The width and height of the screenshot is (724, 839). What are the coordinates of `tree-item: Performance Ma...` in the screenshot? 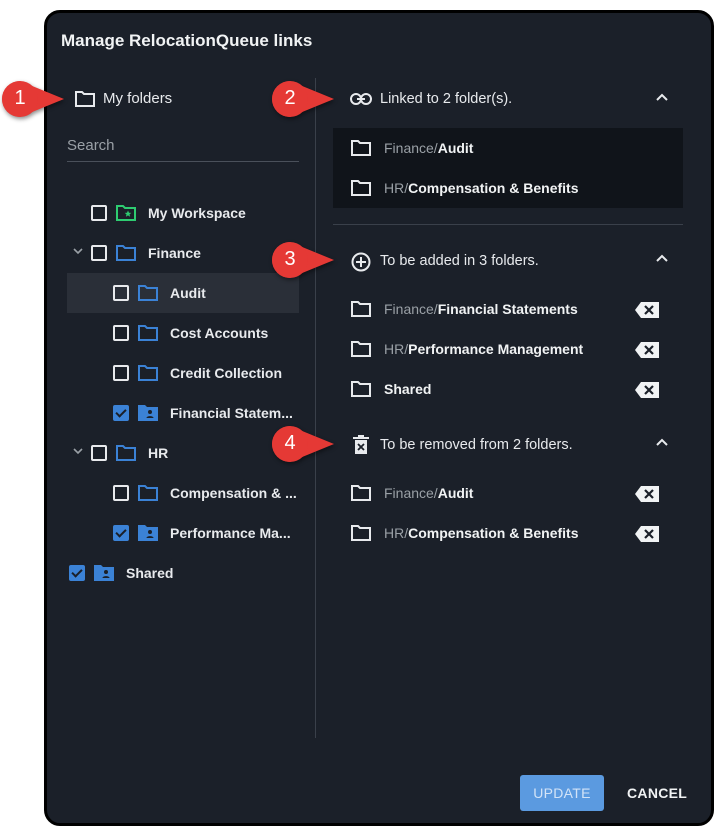 It's located at (183, 533).